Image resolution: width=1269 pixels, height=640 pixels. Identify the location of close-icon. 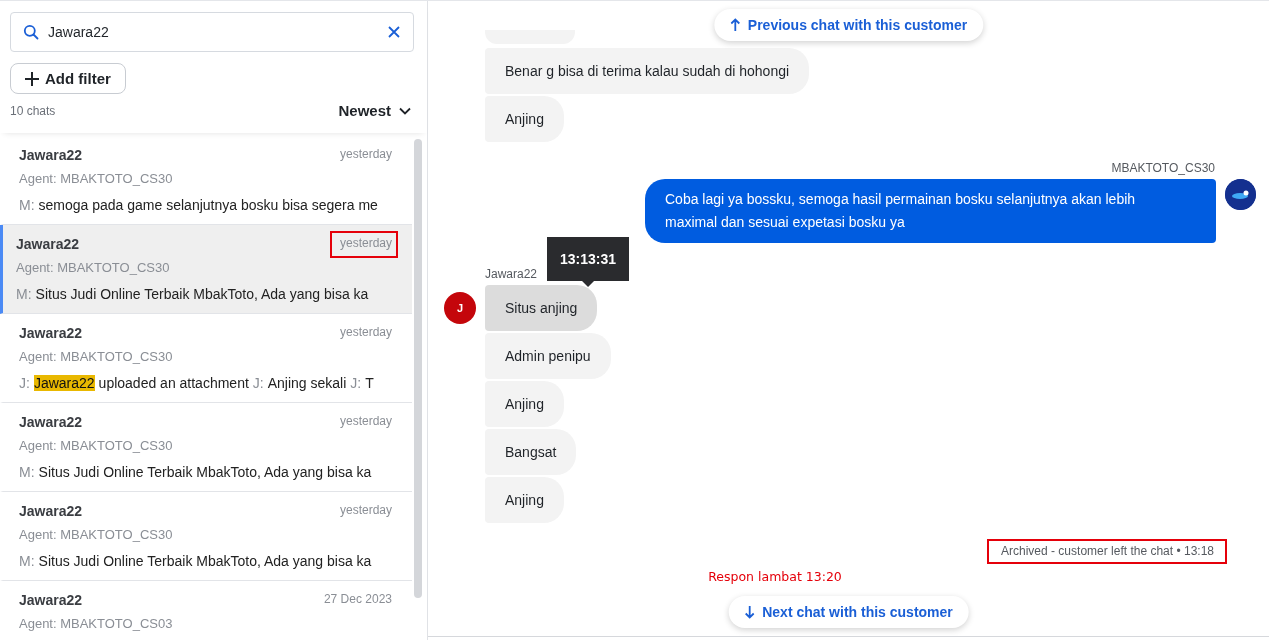
(394, 32).